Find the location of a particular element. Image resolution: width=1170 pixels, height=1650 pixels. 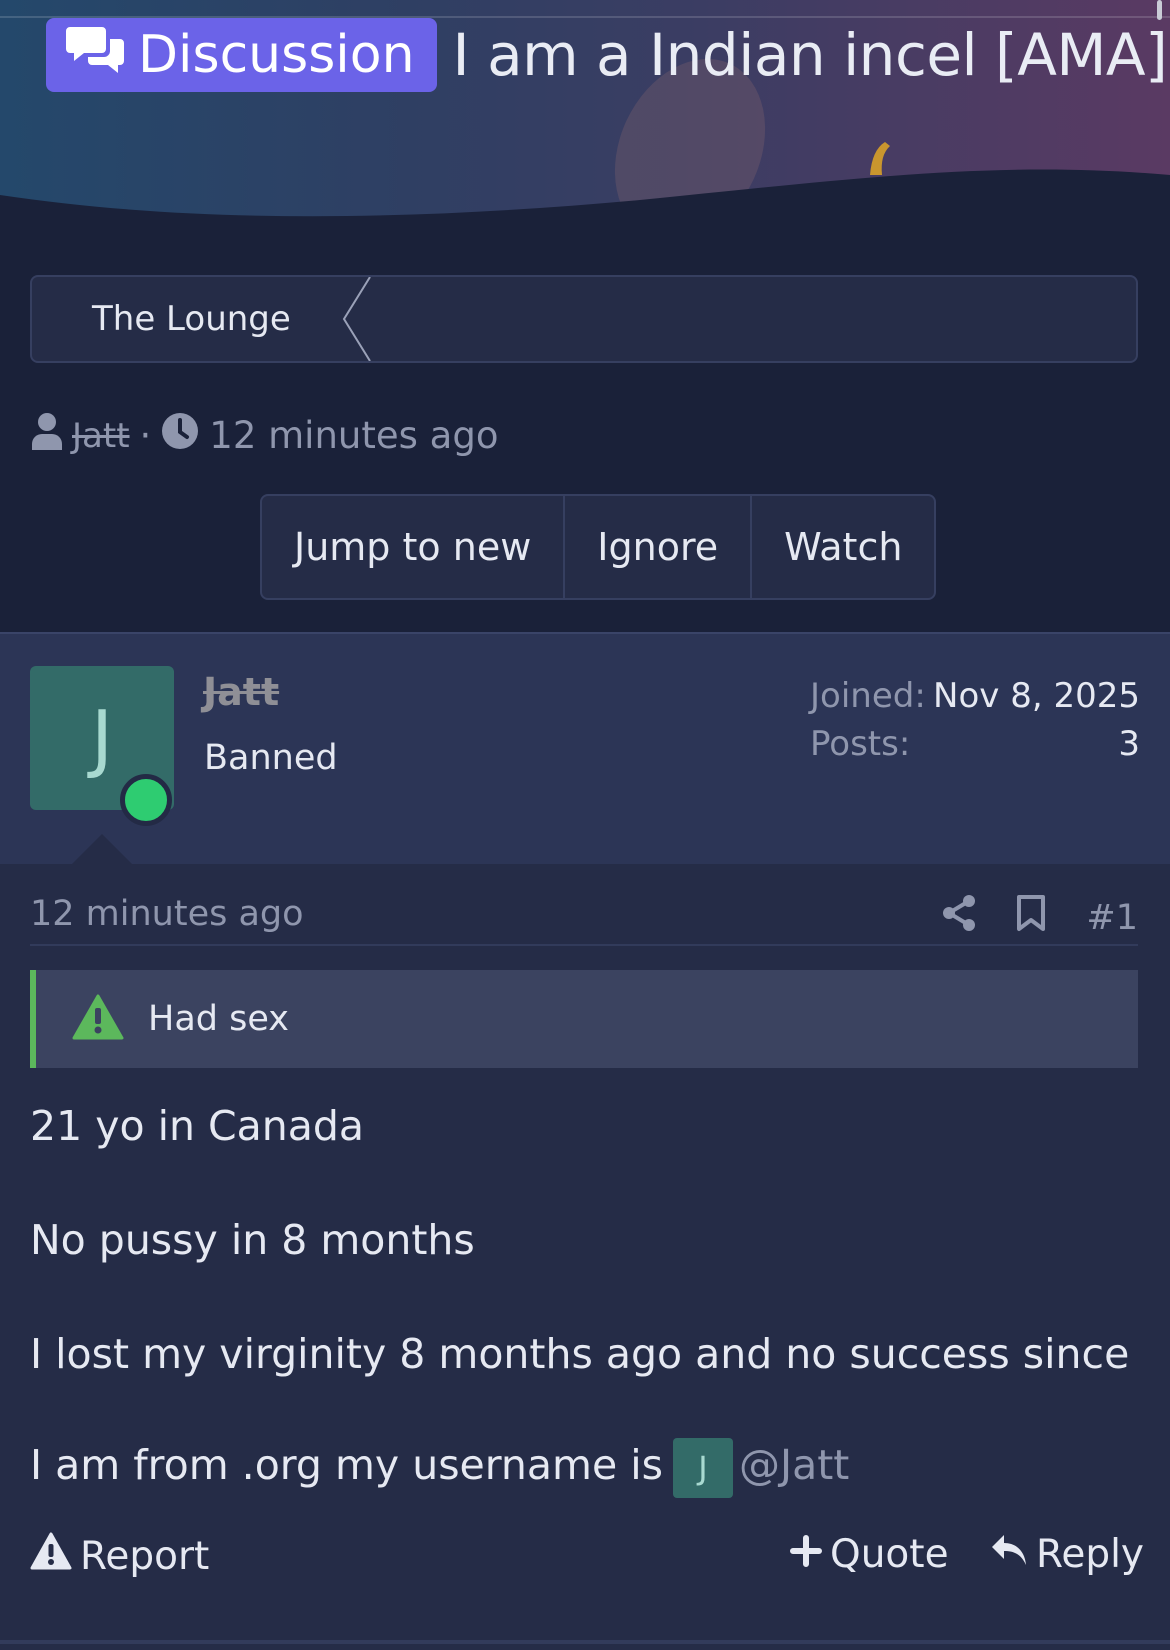

notice-text: Had sex is located at coordinates (218, 1019).